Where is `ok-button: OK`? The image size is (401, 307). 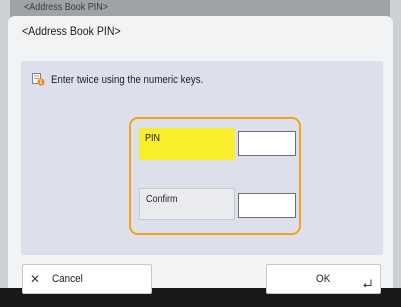
ok-button: OK is located at coordinates (323, 279).